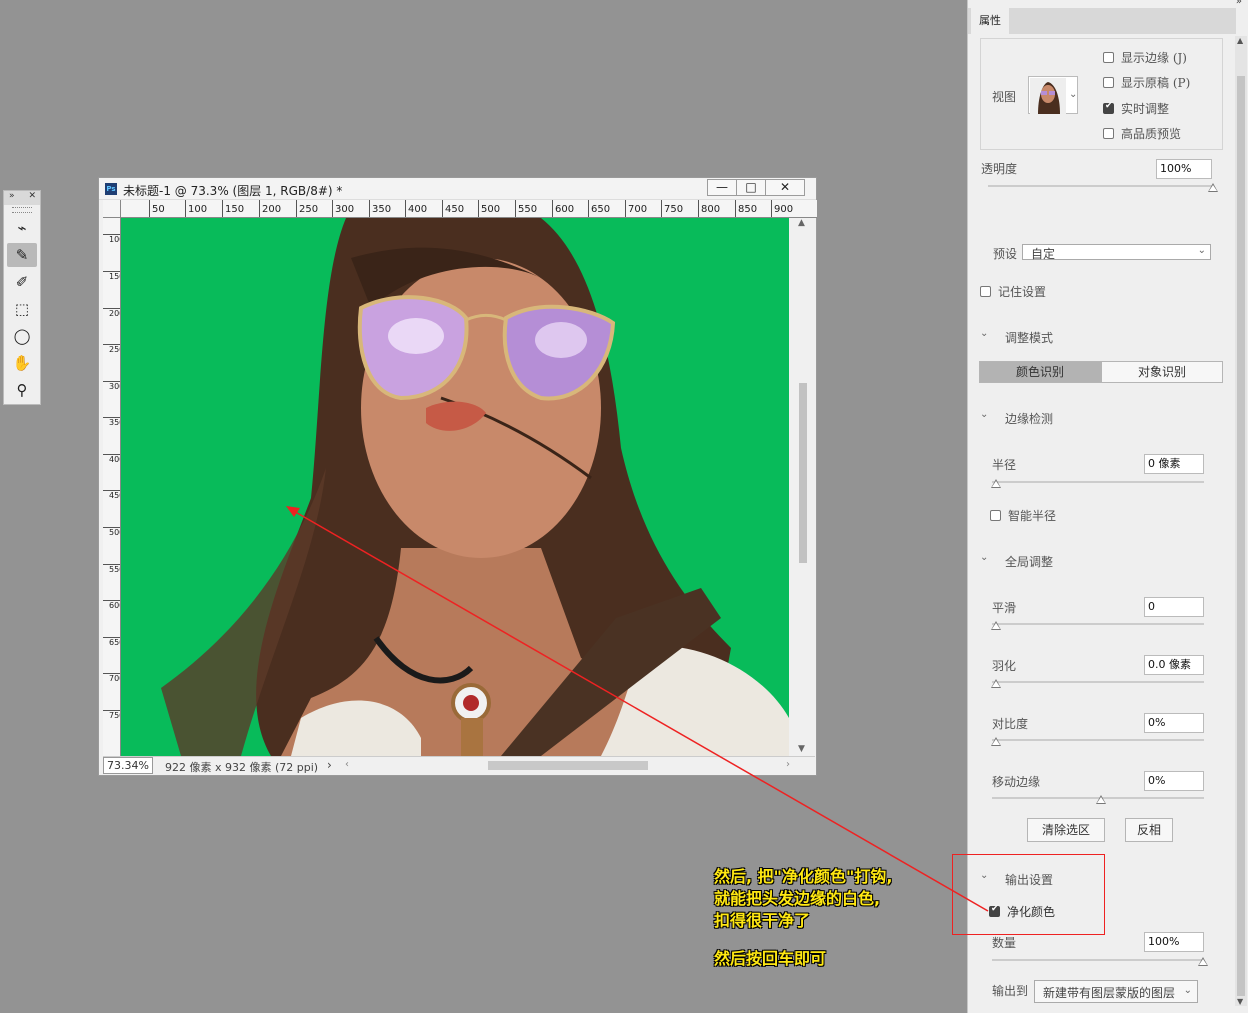  I want to click on annotation-line: 然后按回车即可, so click(770, 958).